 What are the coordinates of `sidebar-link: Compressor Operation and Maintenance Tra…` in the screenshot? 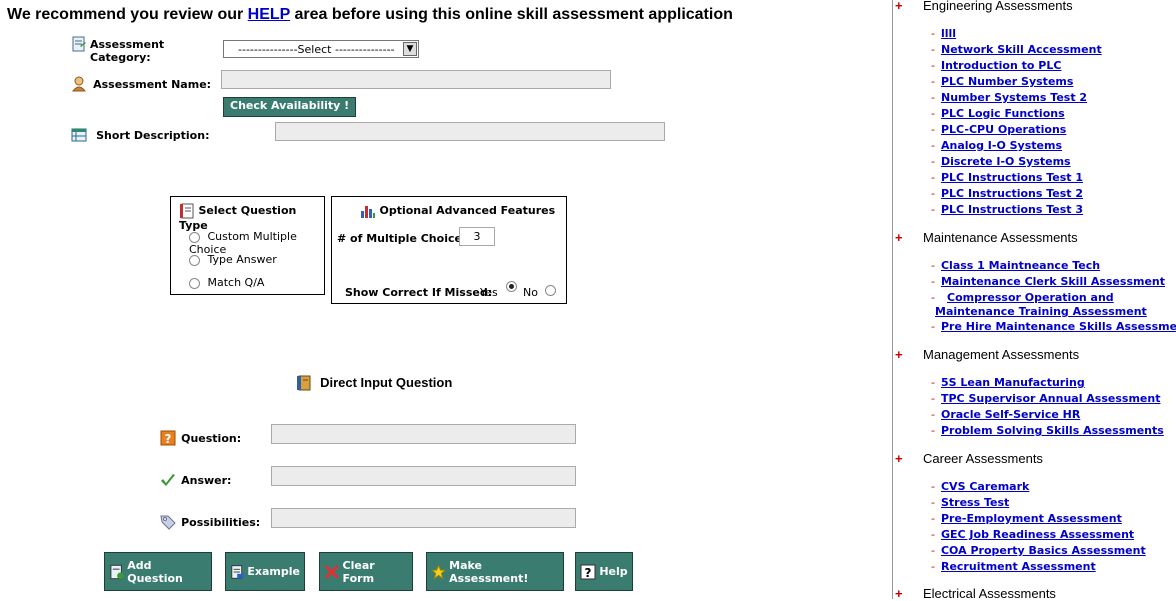 It's located at (1041, 304).